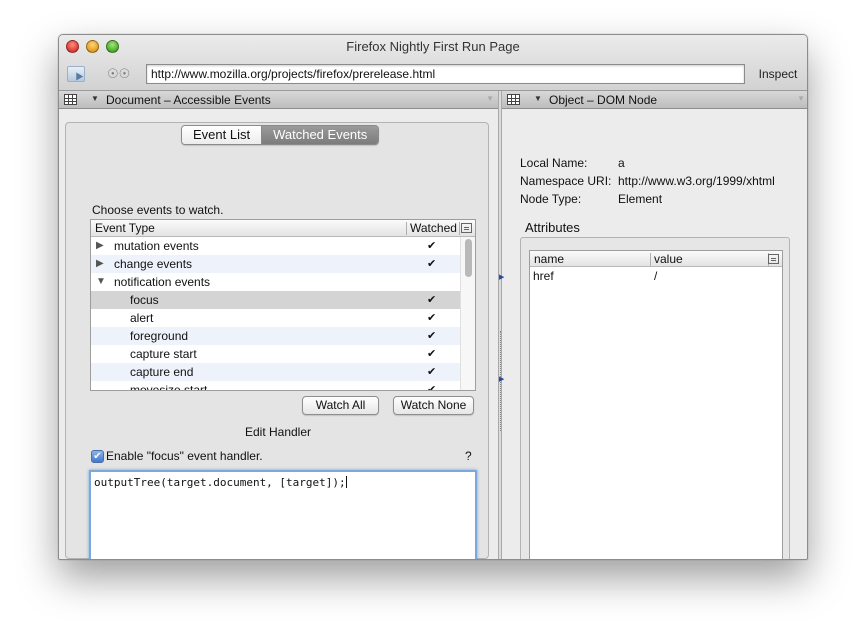 The width and height of the screenshot is (865, 639). I want to click on tree-row: ▼ notification events, so click(276, 282).